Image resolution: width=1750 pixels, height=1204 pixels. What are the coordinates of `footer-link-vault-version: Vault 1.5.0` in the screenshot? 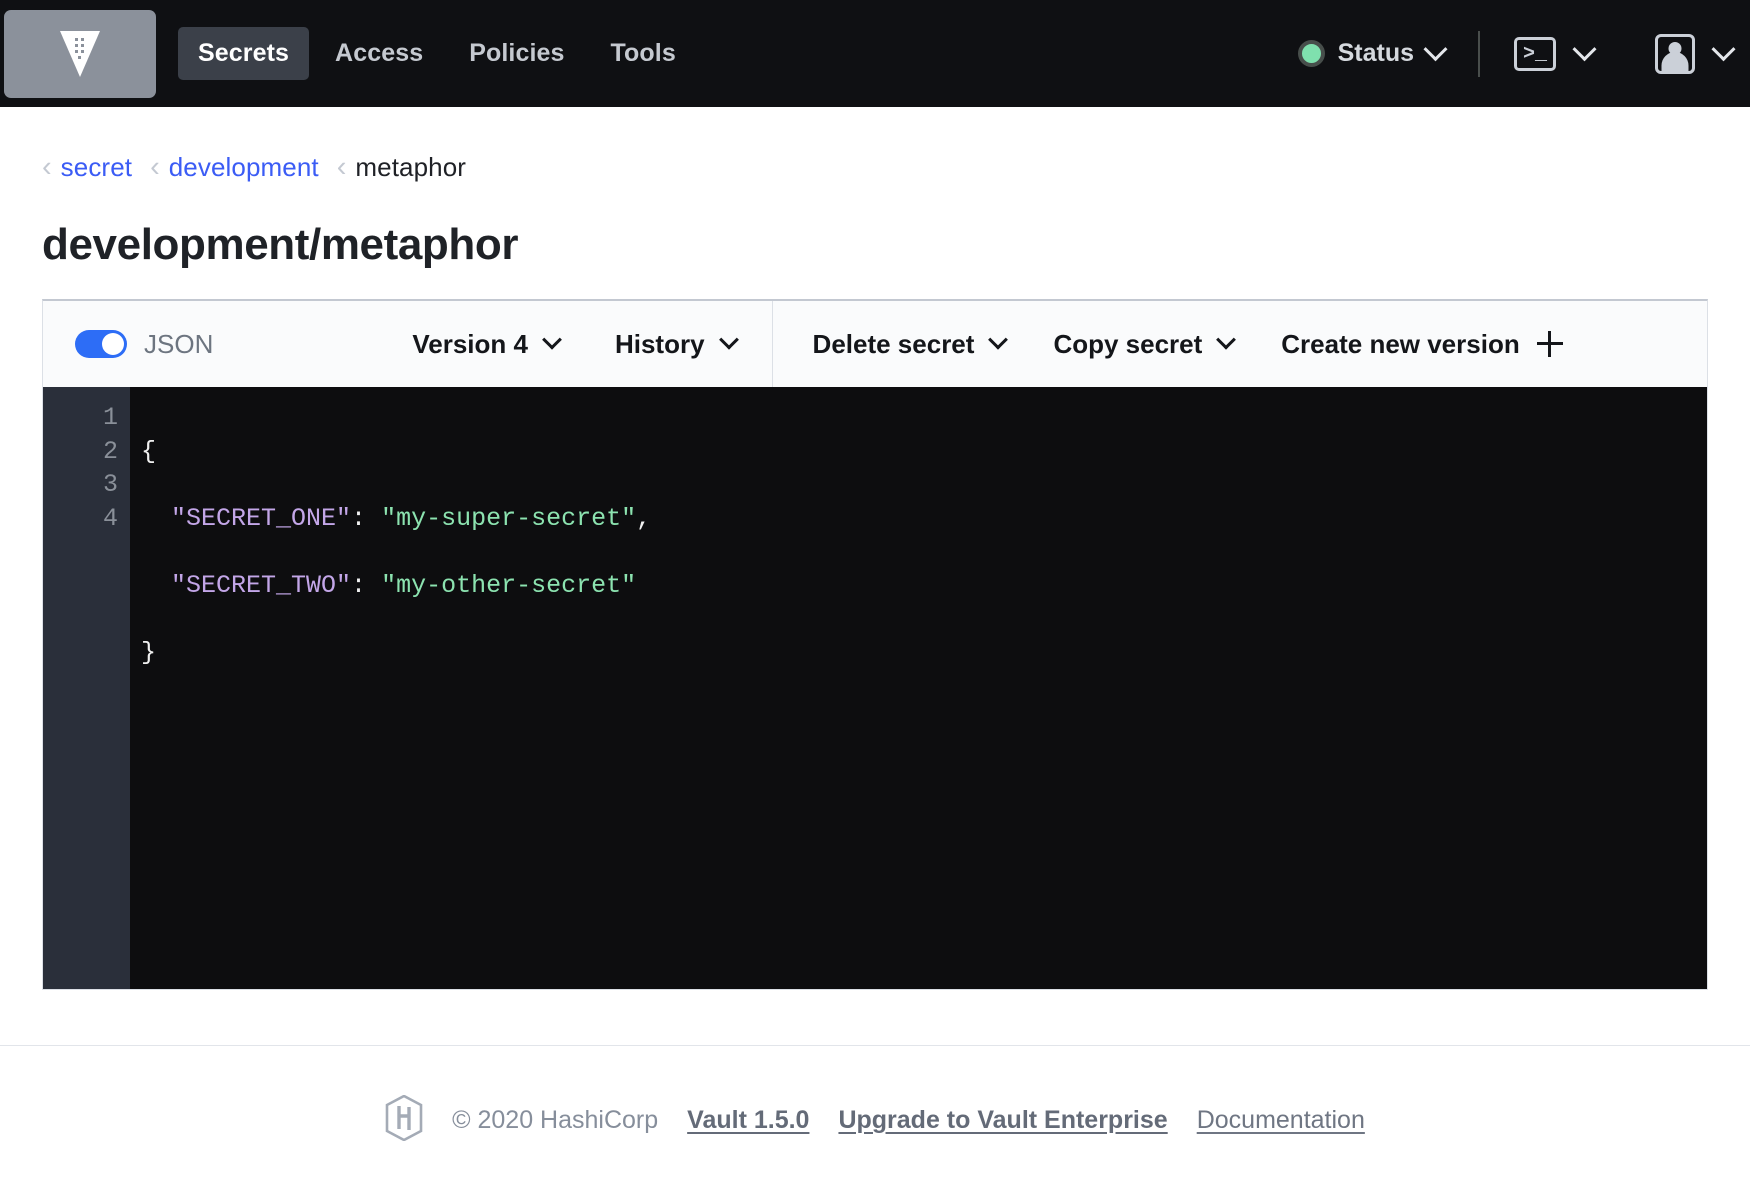 It's located at (748, 1120).